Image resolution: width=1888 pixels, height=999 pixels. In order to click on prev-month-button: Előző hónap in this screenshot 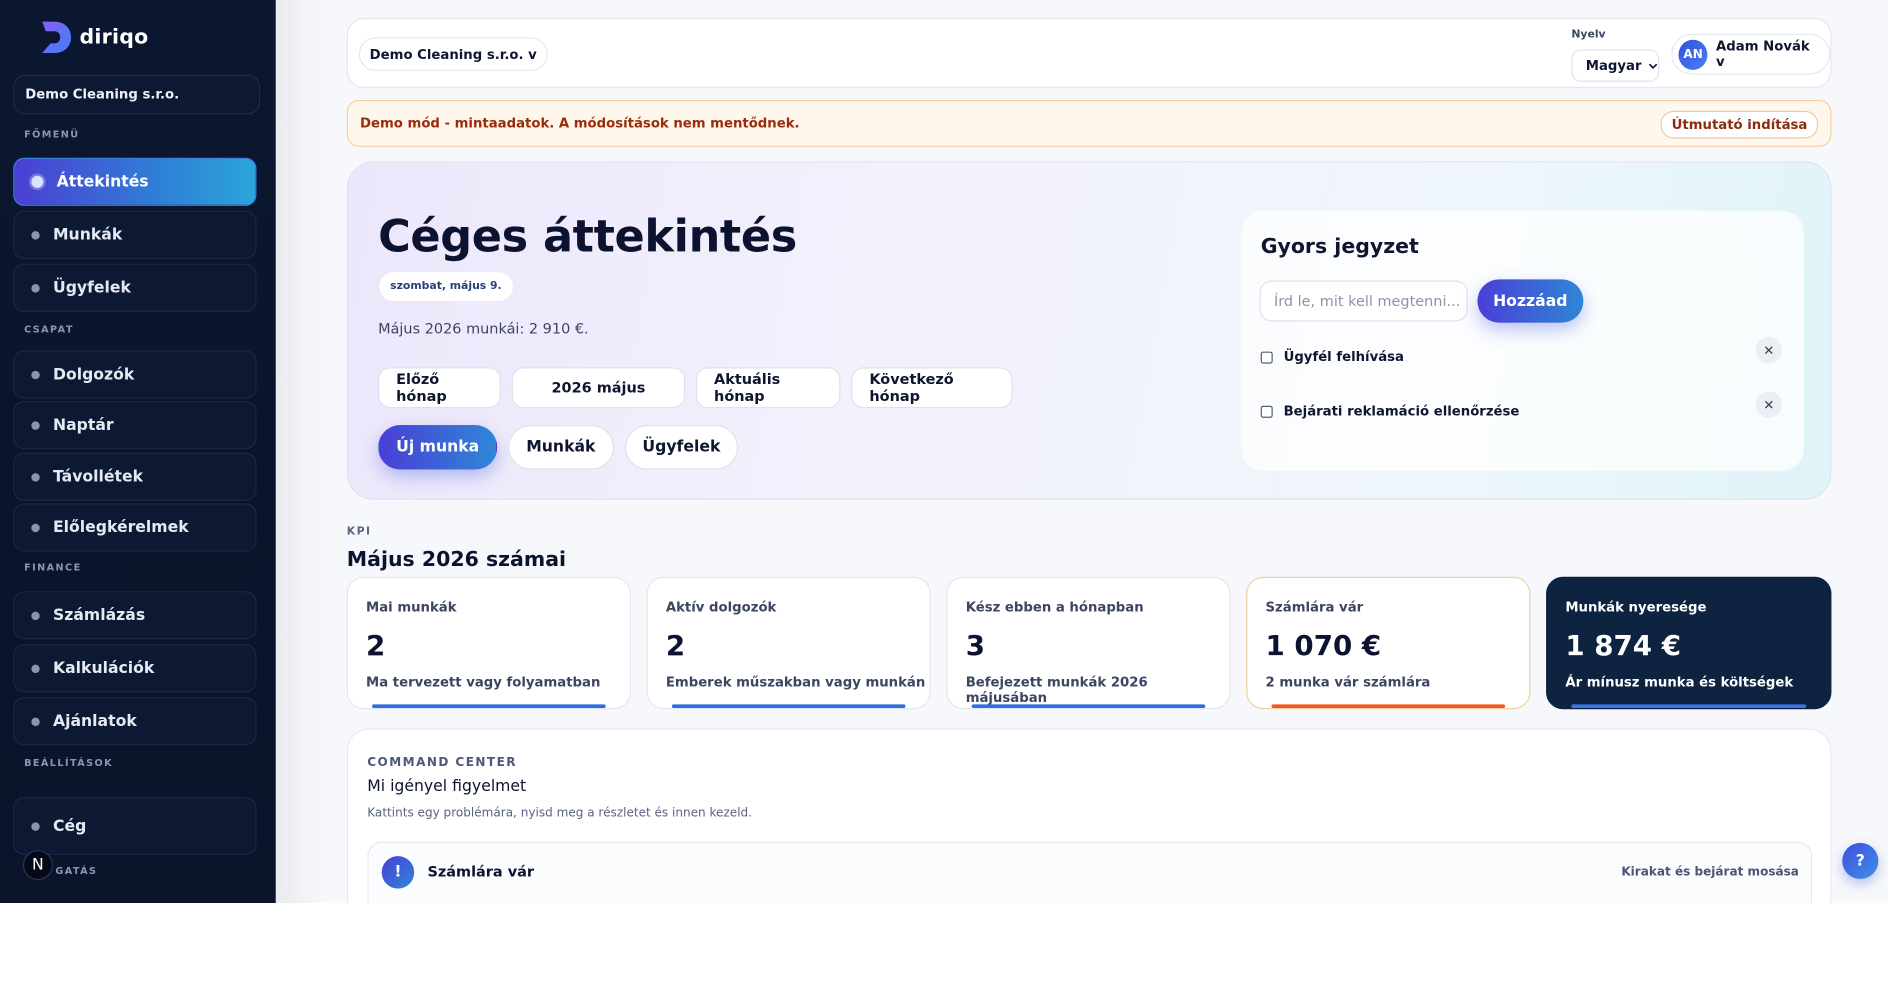, I will do `click(439, 388)`.